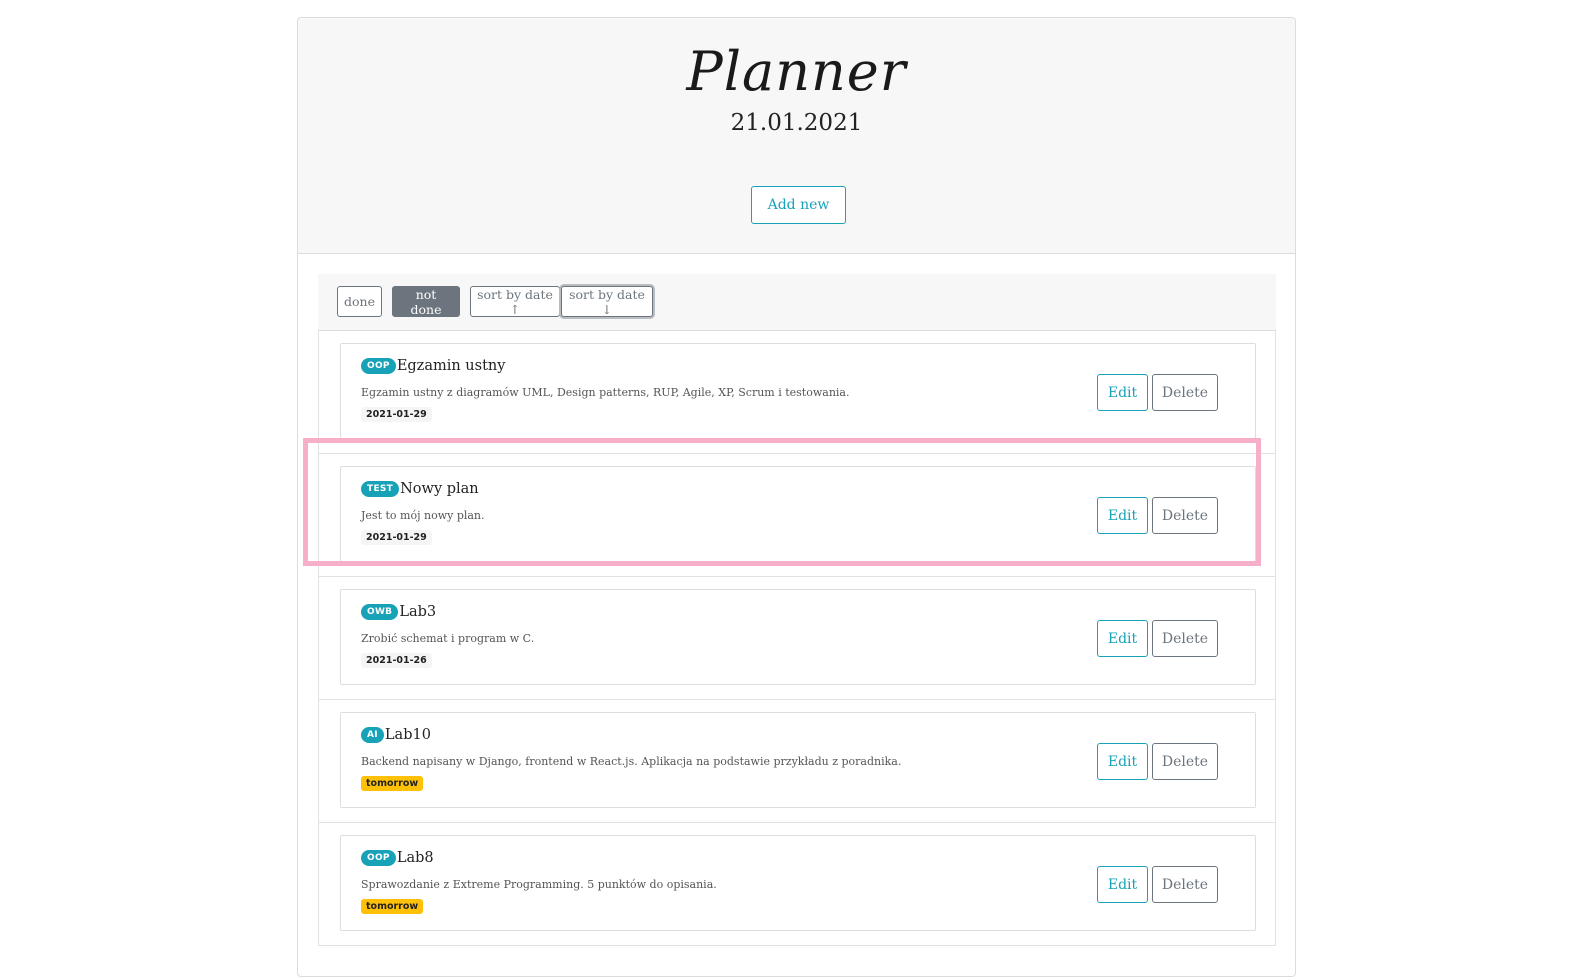 The width and height of the screenshot is (1596, 977). What do you see at coordinates (796, 71) in the screenshot?
I see `page-title: Planner` at bounding box center [796, 71].